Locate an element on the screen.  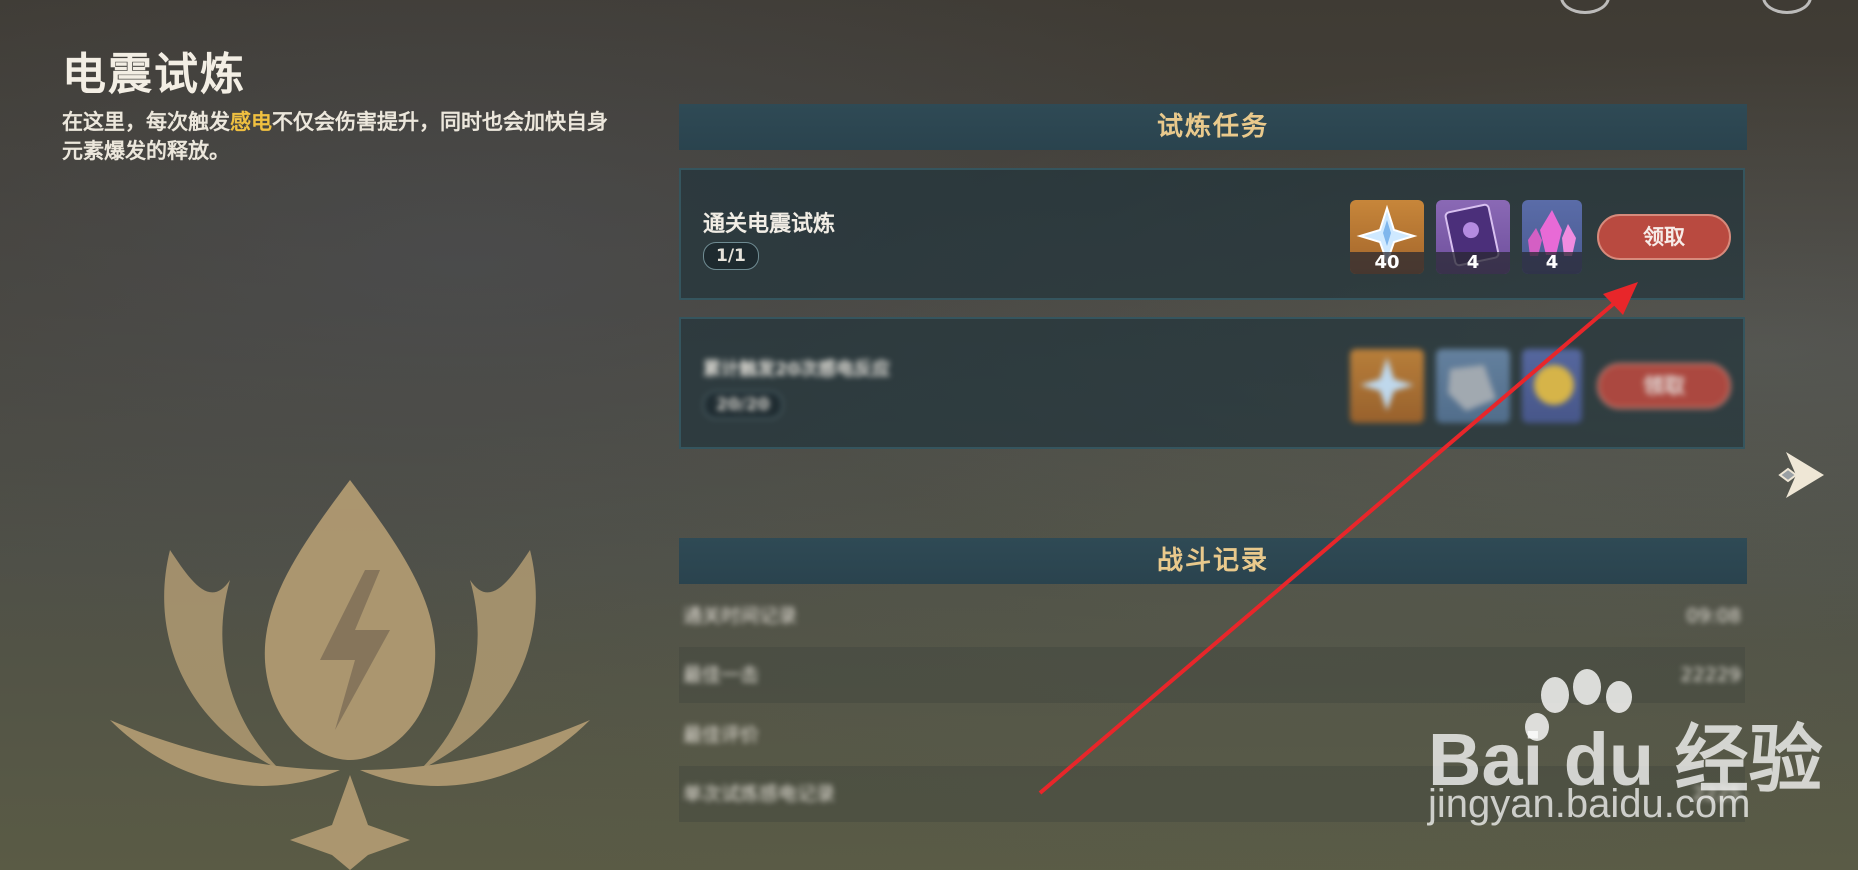
task-card: 累计触发20次感电反应 20/20 领取 is located at coordinates (1212, 383).